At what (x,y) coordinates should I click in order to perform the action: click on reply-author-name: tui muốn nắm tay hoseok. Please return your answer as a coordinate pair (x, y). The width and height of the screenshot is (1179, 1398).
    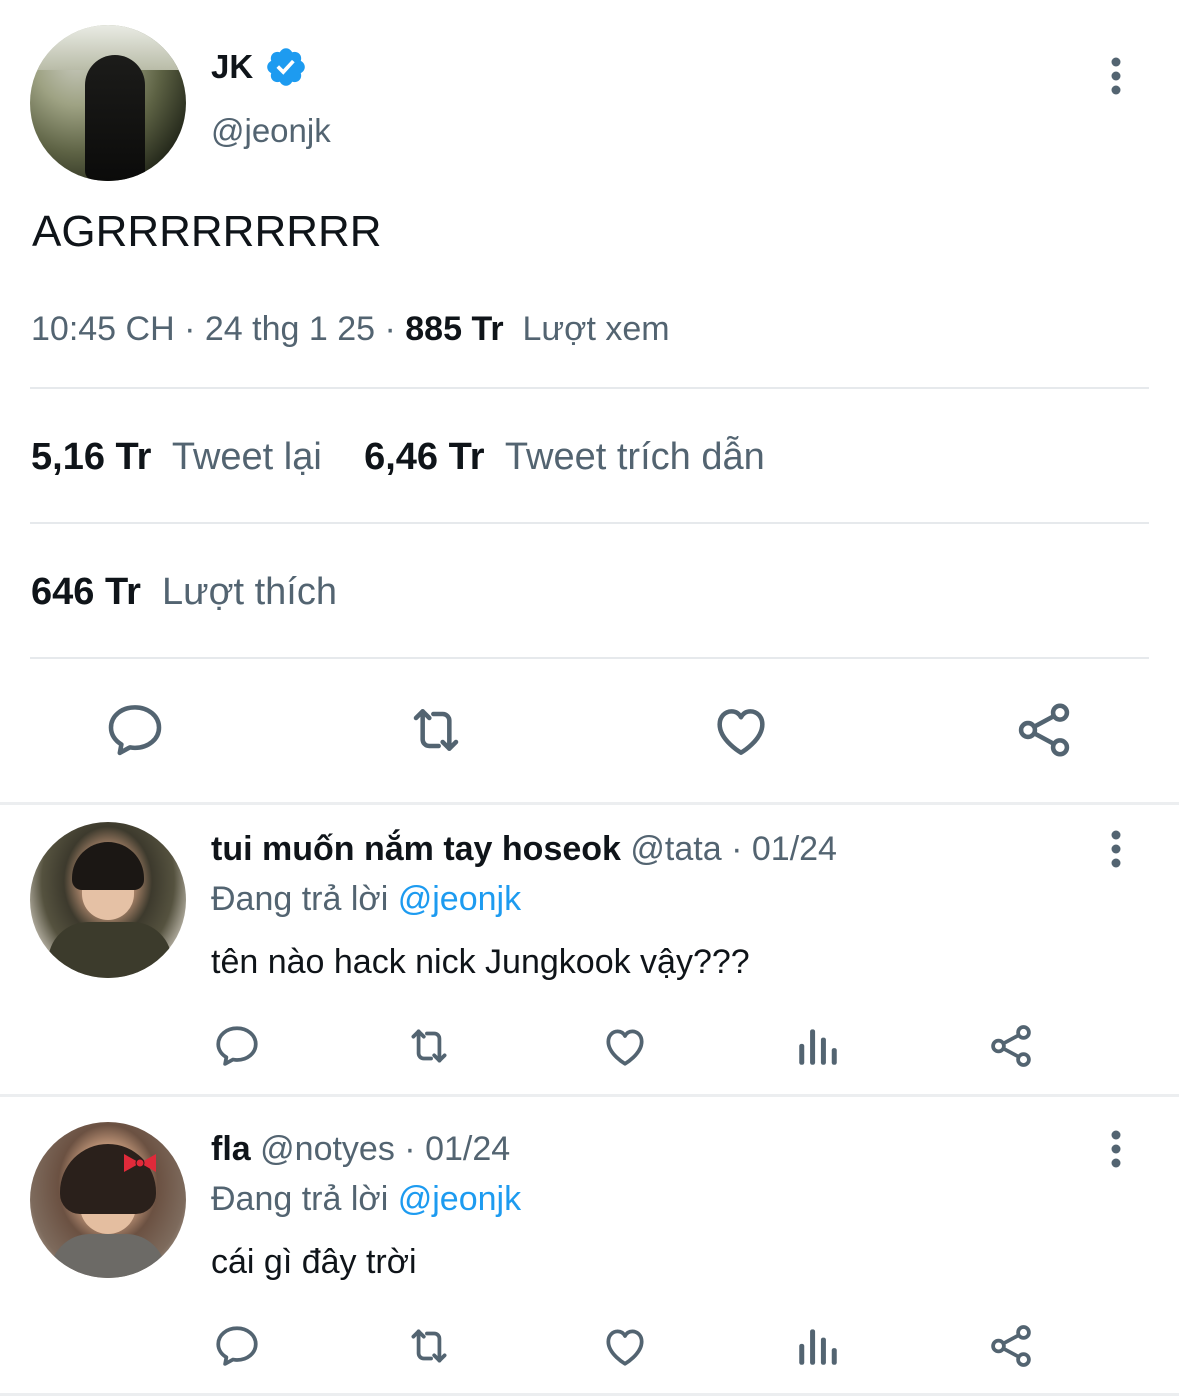
    Looking at the image, I should click on (416, 849).